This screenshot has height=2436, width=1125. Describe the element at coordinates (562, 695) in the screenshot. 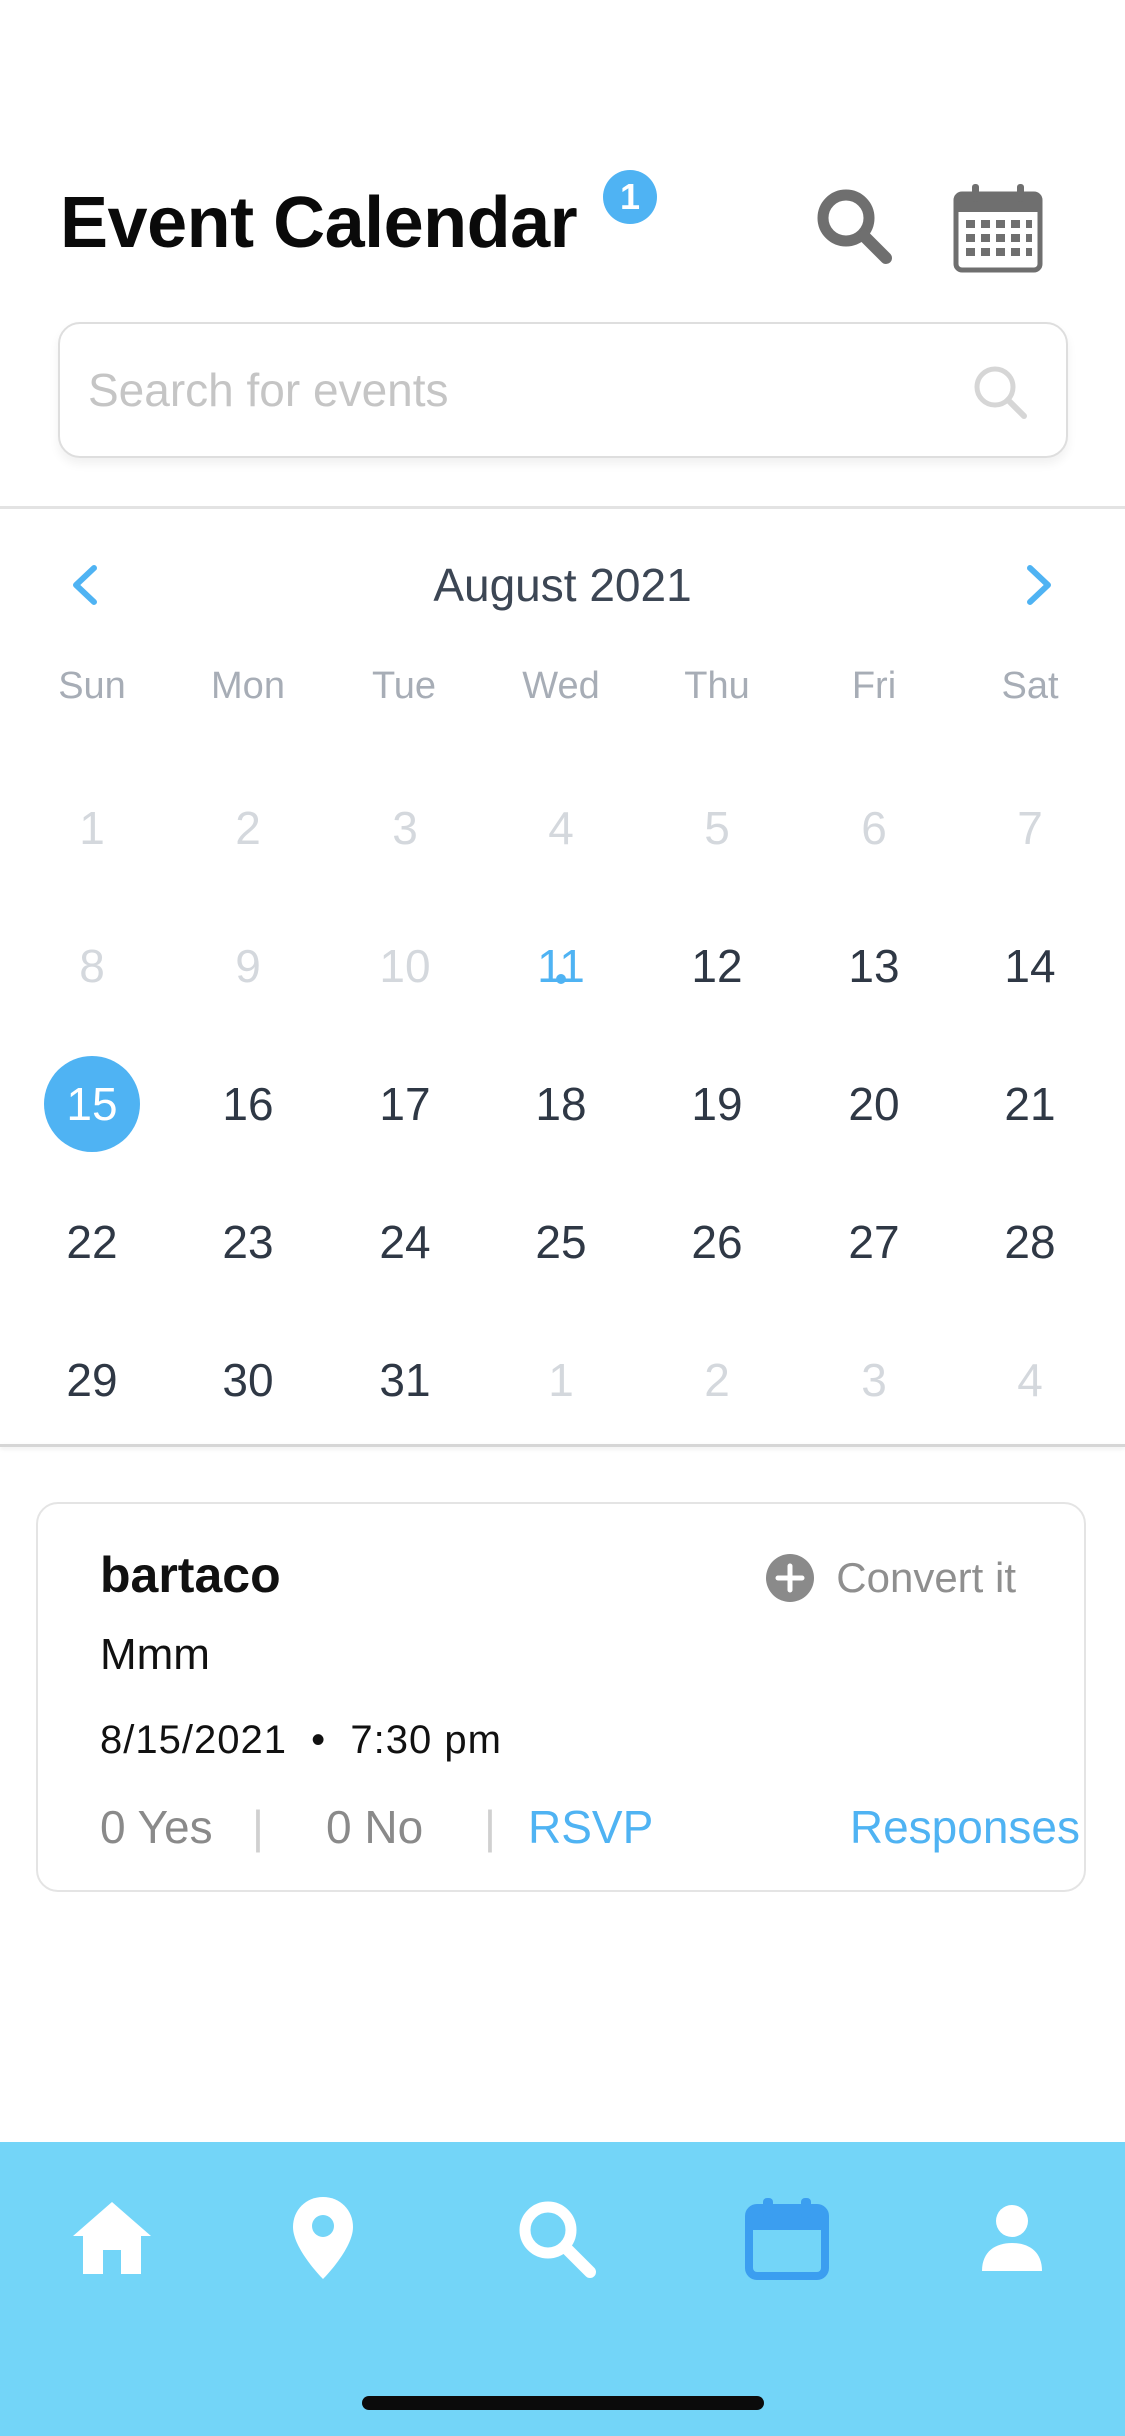

I see `weekday-header: Sun Mon Tue Wed Thu Fri Sat` at that location.